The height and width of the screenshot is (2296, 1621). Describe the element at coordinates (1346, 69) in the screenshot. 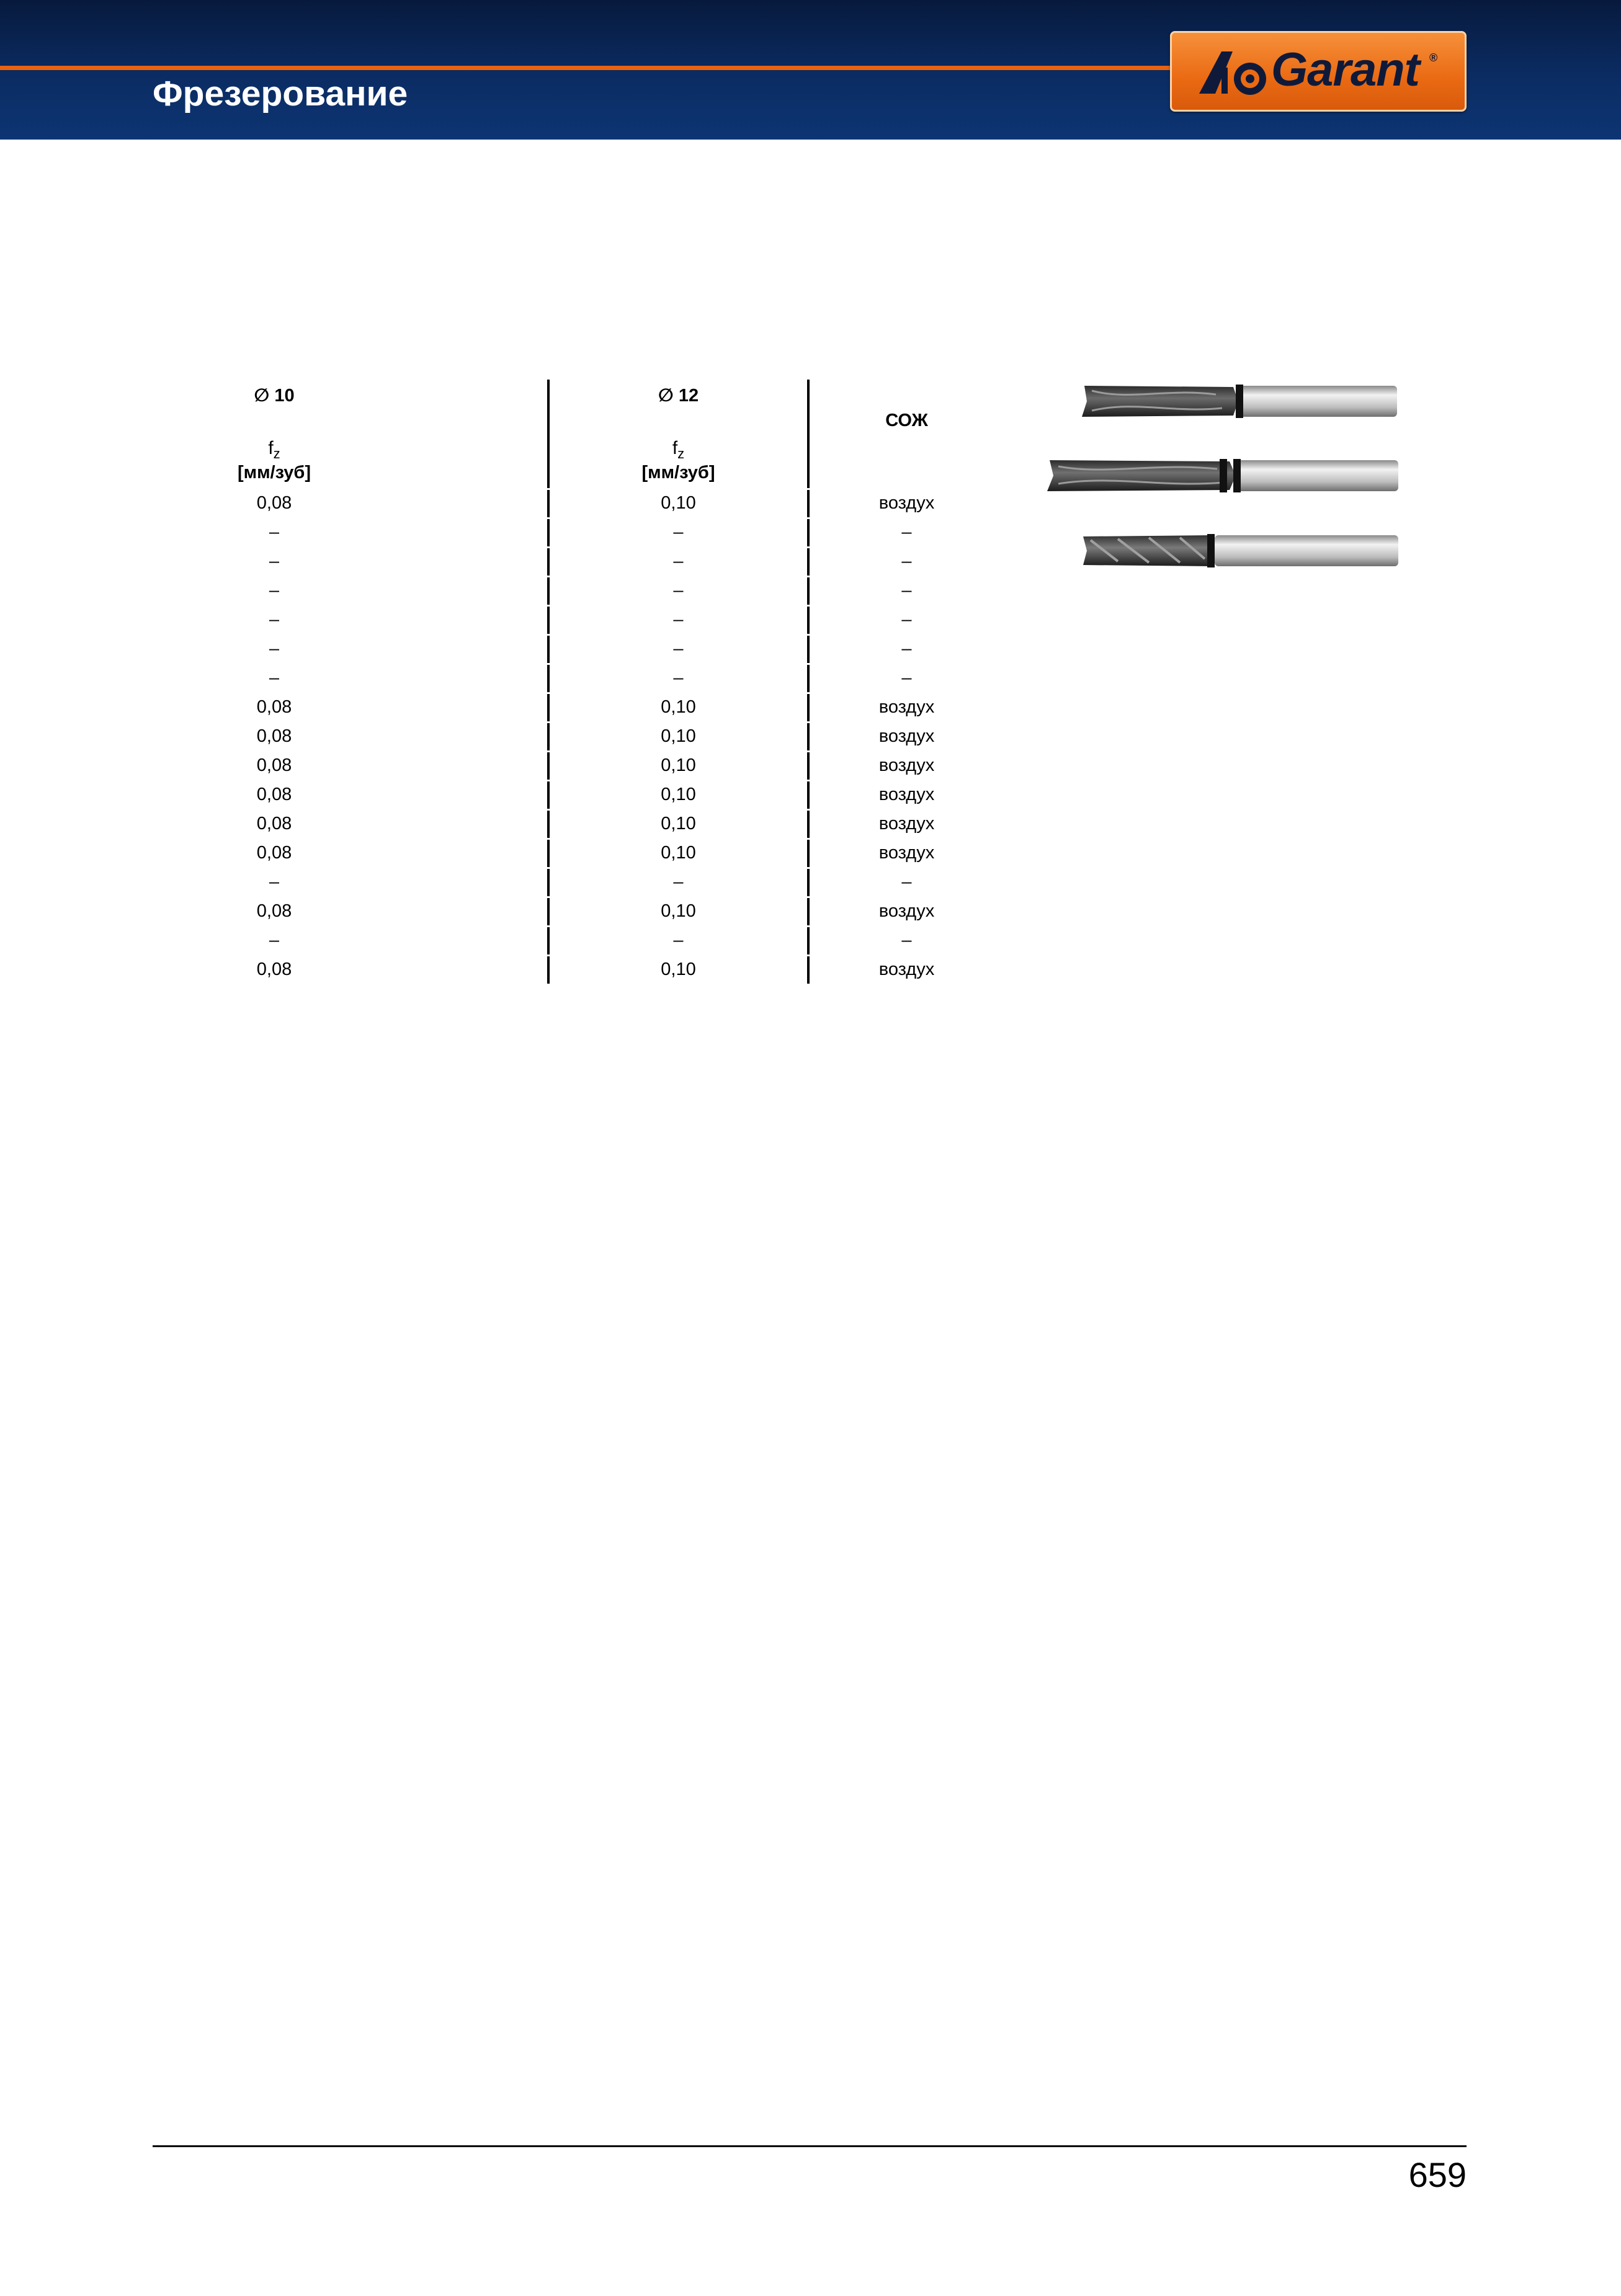

I see `logo-wordmark: Garant` at that location.